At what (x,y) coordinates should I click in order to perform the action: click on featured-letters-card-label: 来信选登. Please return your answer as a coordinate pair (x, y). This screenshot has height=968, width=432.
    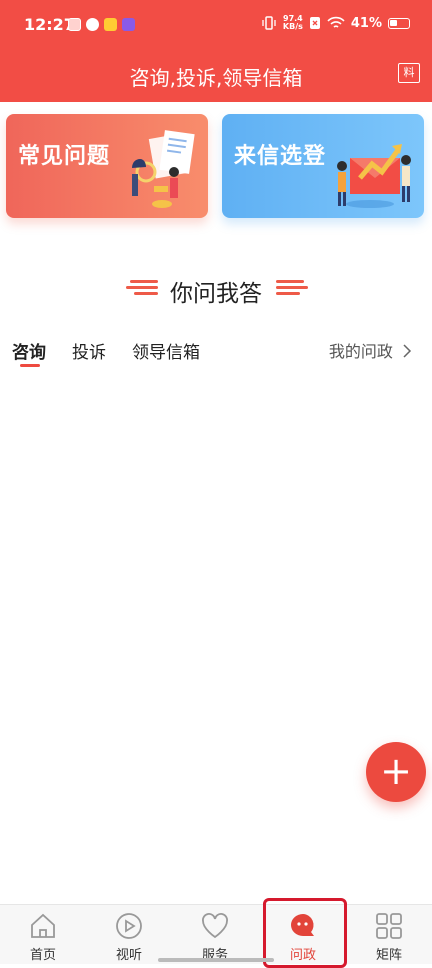
    Looking at the image, I should click on (280, 156).